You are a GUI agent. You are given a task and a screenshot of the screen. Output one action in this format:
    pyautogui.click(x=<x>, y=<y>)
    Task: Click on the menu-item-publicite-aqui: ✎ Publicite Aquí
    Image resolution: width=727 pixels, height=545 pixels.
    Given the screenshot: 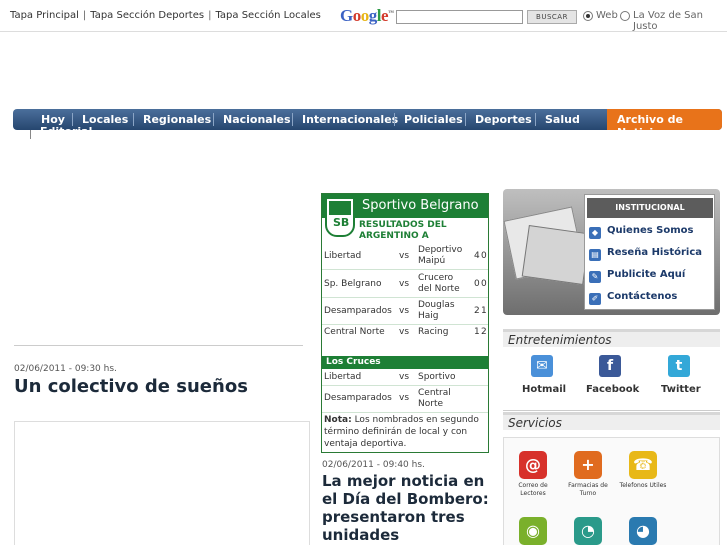 What is the action you would take?
    pyautogui.click(x=637, y=276)
    